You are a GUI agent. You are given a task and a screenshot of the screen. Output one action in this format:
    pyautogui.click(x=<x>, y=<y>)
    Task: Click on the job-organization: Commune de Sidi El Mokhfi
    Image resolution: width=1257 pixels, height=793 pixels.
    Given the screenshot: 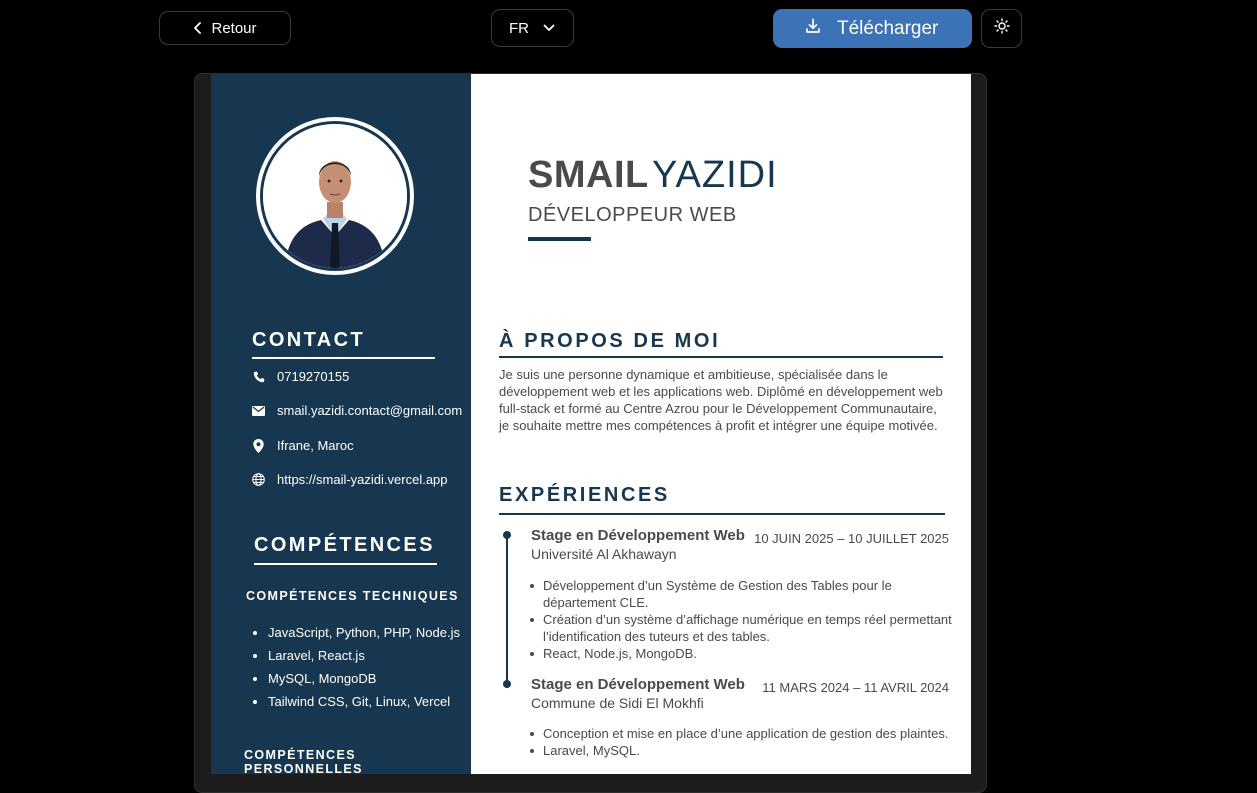 What is the action you would take?
    pyautogui.click(x=617, y=703)
    